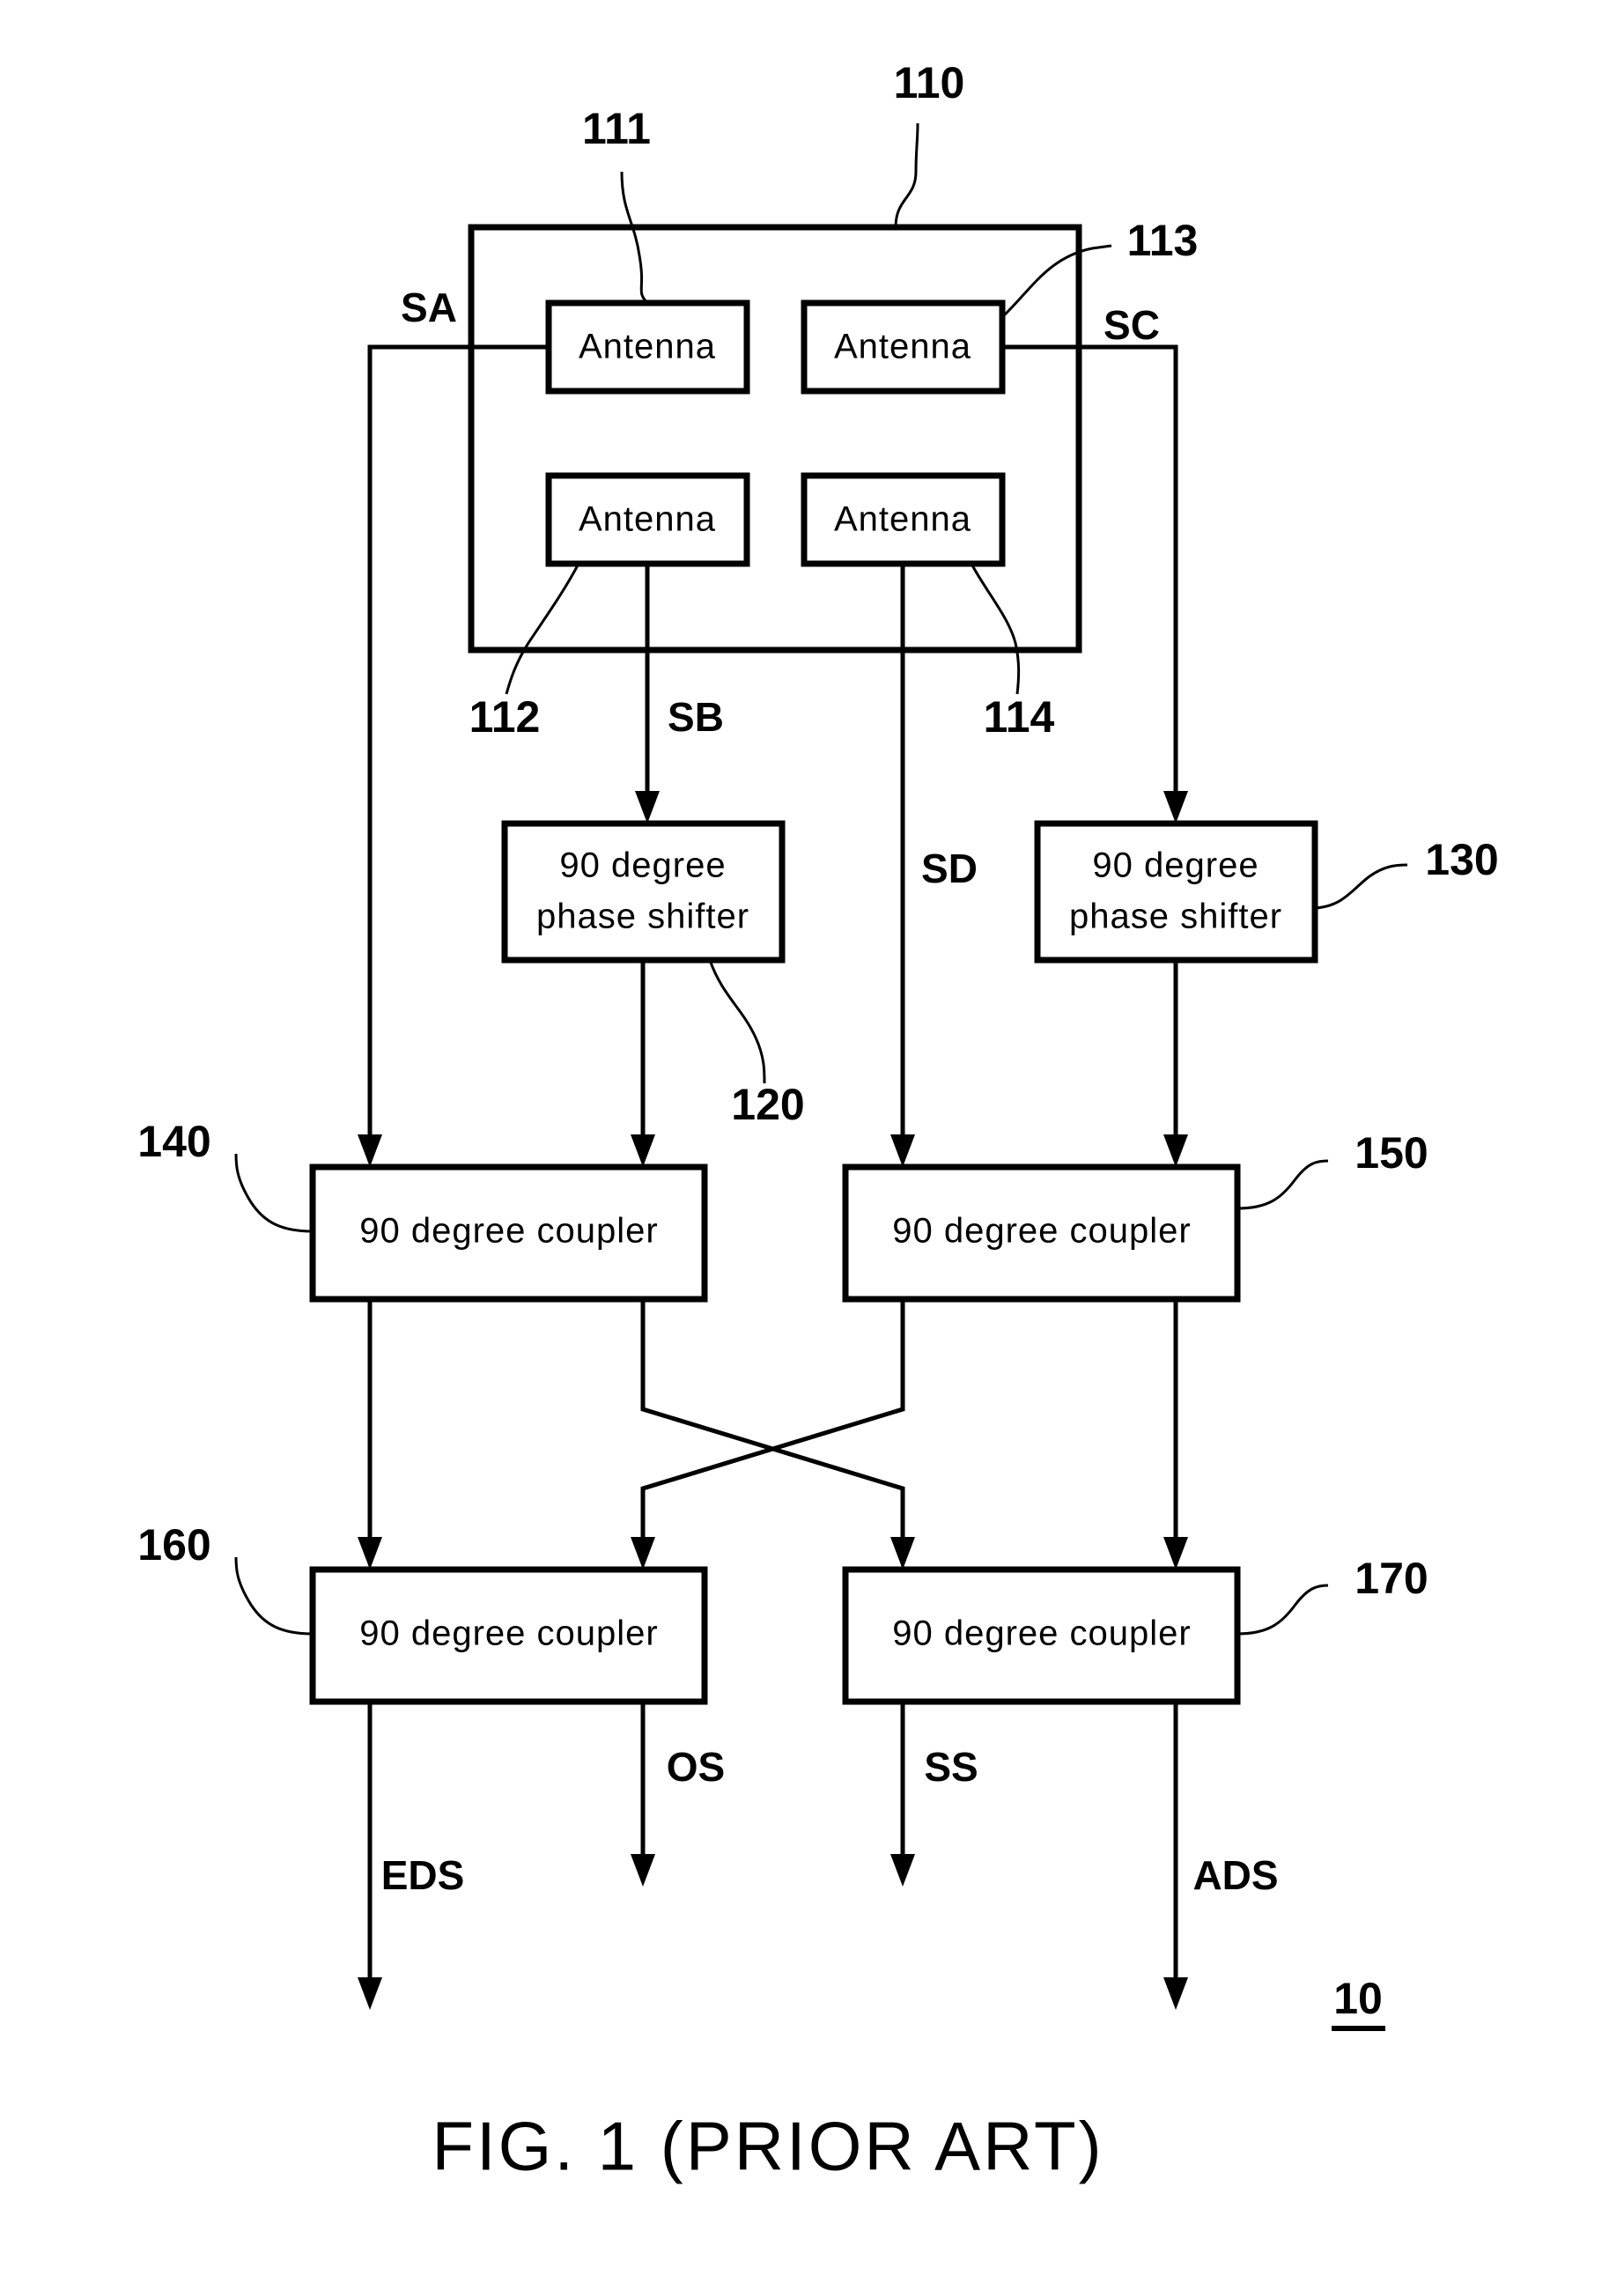 The width and height of the screenshot is (1624, 2290). I want to click on antenna-114-label: Antenna, so click(903, 519).